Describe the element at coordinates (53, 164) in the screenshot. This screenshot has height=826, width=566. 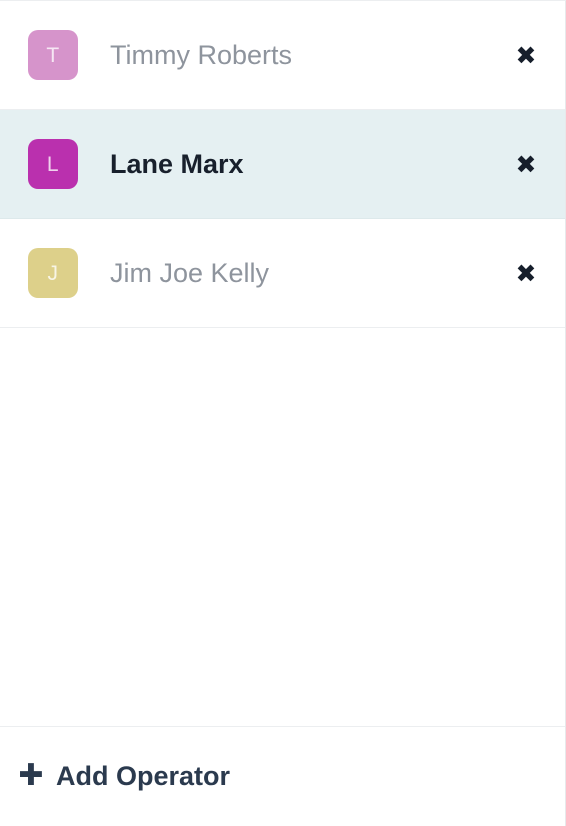
I see `avatar: L` at that location.